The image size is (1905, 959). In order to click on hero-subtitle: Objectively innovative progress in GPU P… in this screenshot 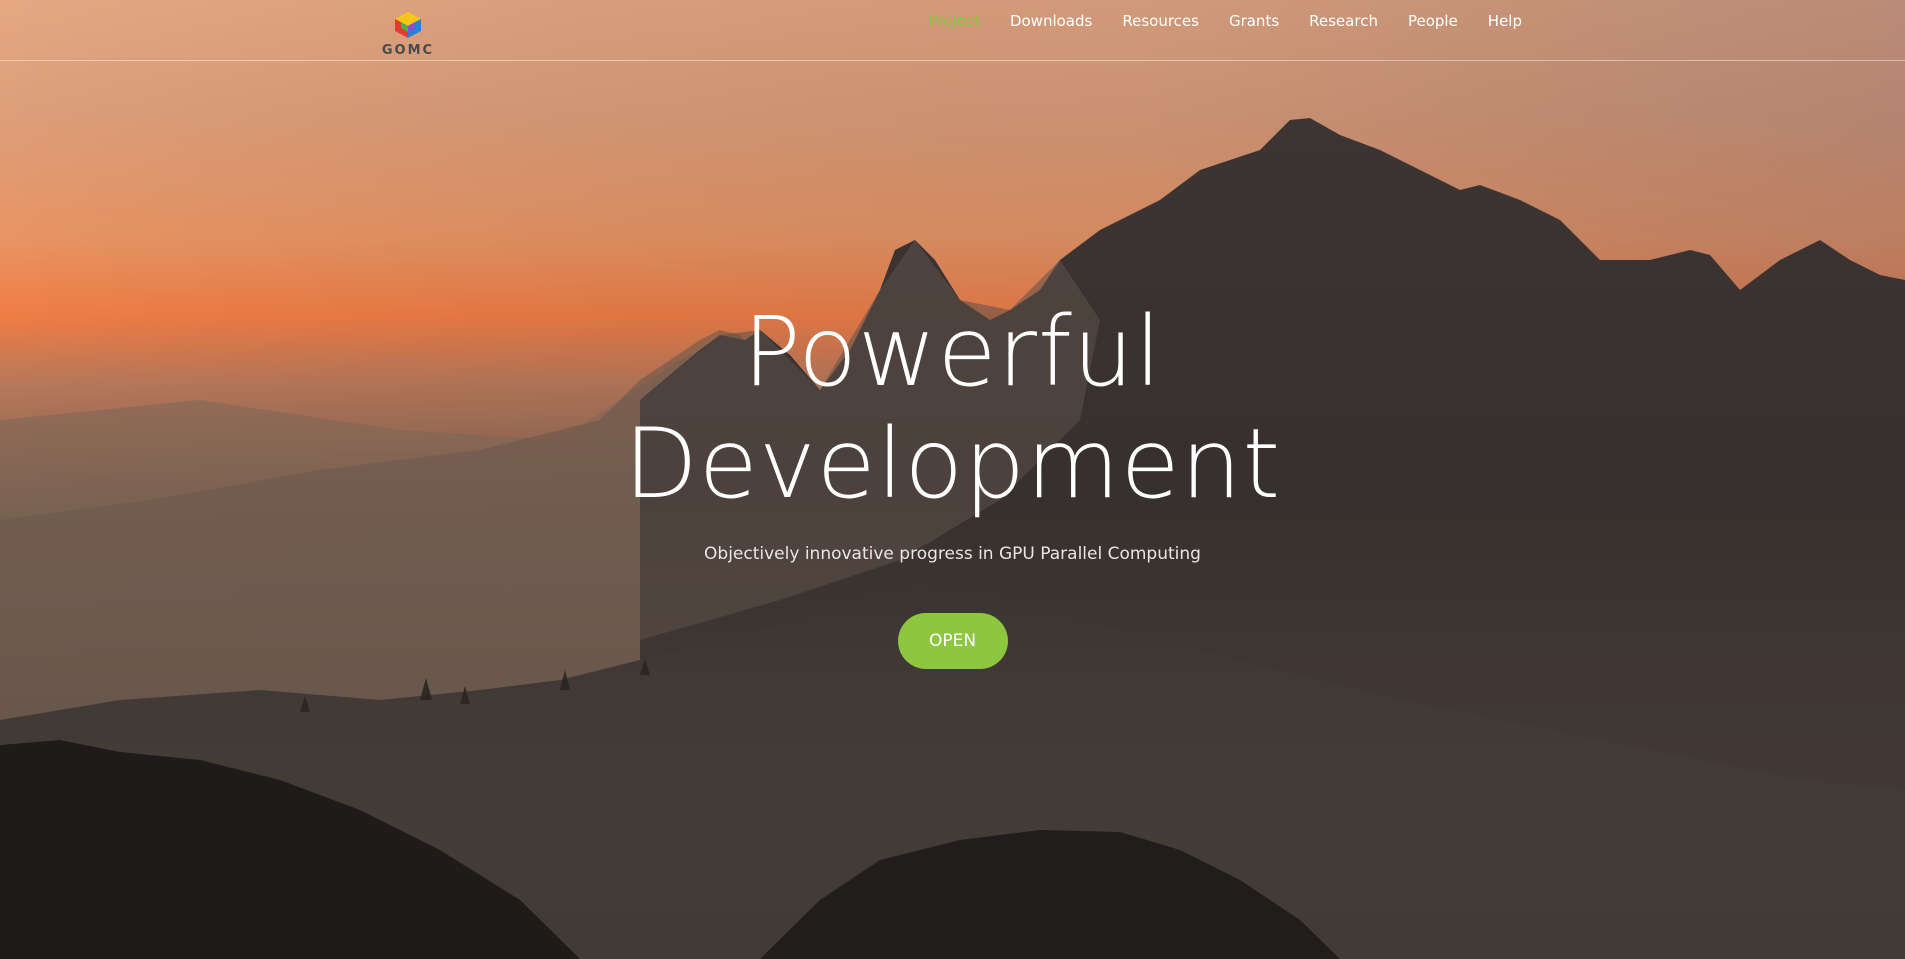, I will do `click(952, 554)`.